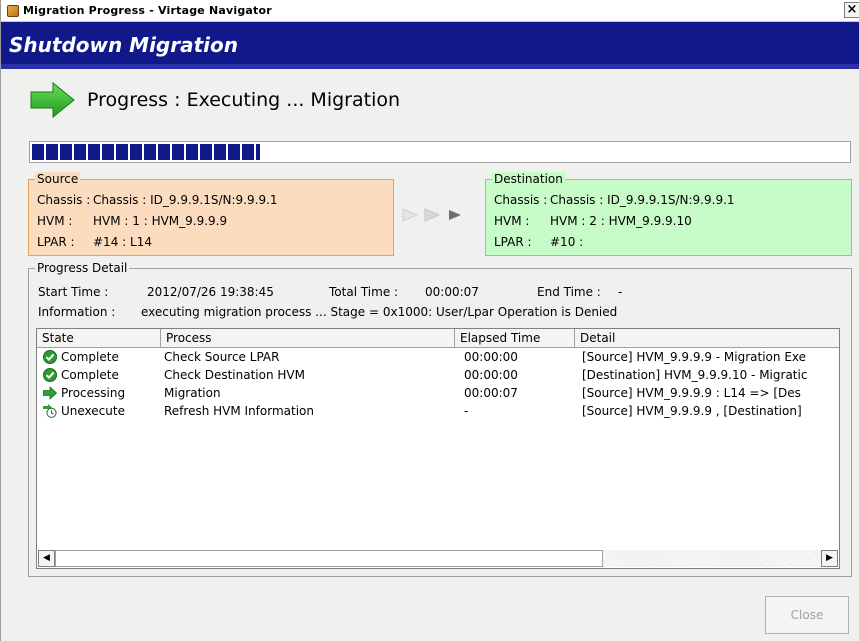  What do you see at coordinates (13, 10) in the screenshot?
I see `app-icon` at bounding box center [13, 10].